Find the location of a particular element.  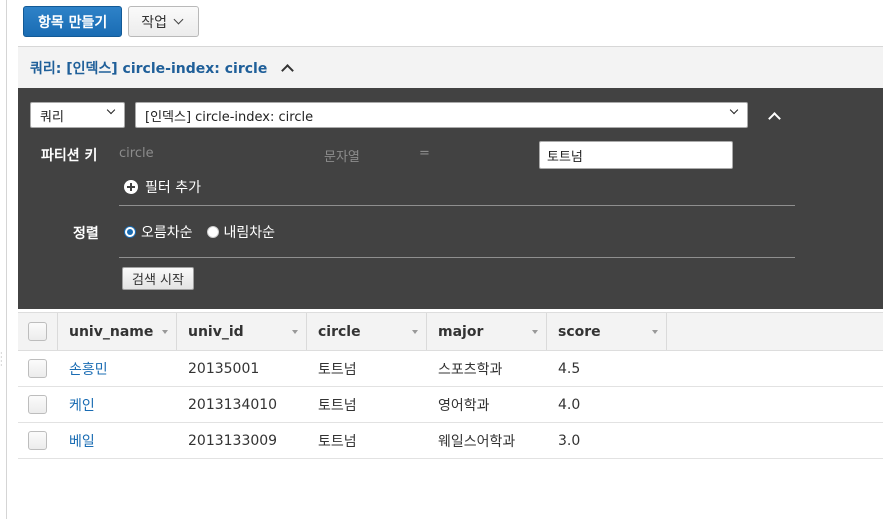

item-link: 케인 is located at coordinates (82, 405).